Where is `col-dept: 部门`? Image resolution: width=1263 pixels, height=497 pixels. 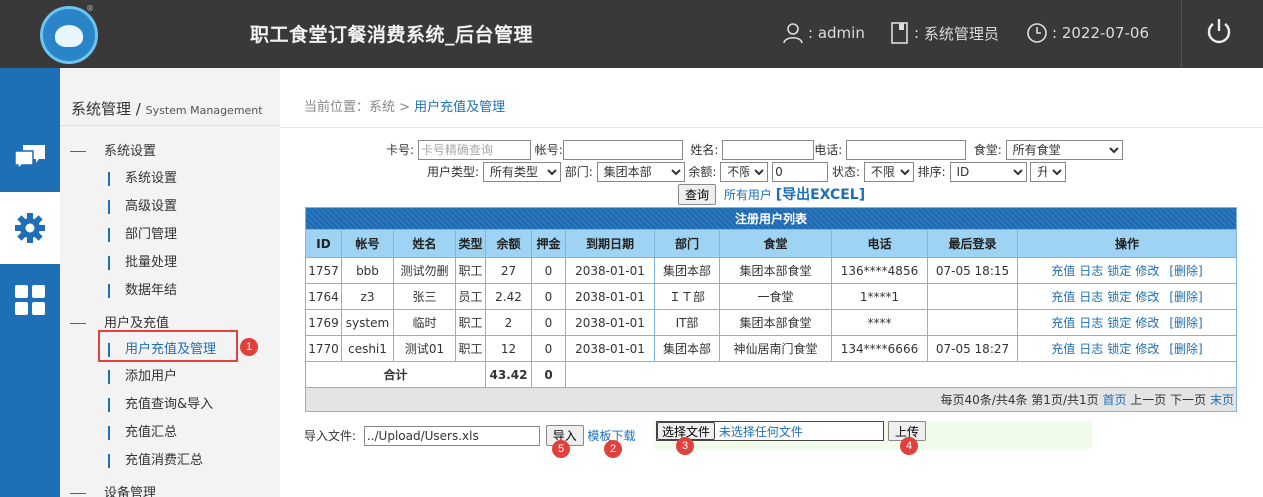
col-dept: 部门 is located at coordinates (687, 243).